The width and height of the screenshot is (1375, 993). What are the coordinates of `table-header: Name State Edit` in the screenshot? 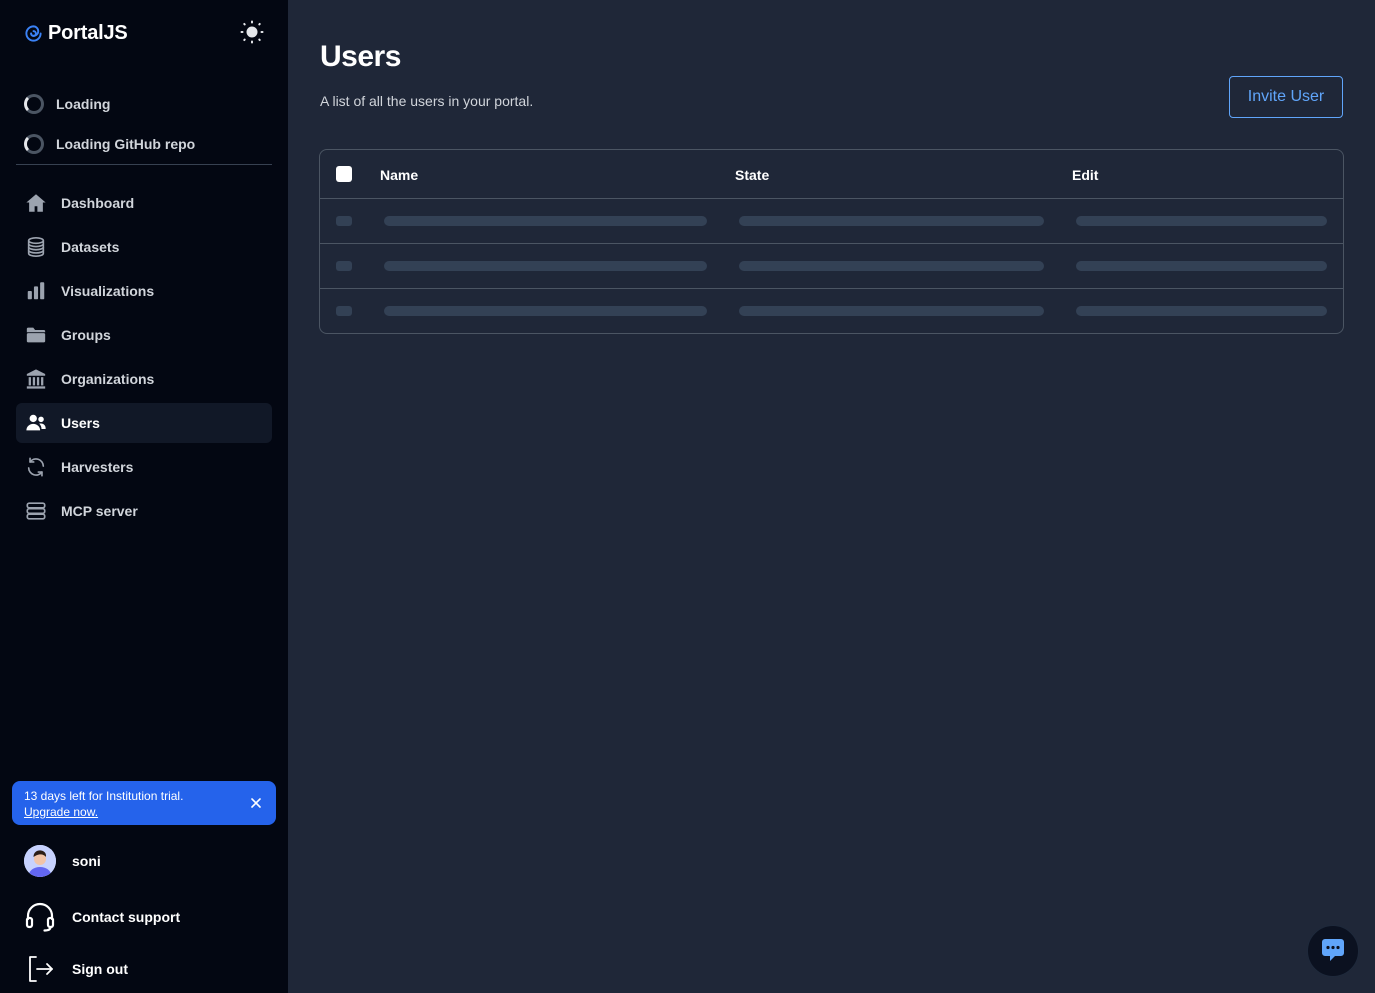 It's located at (831, 174).